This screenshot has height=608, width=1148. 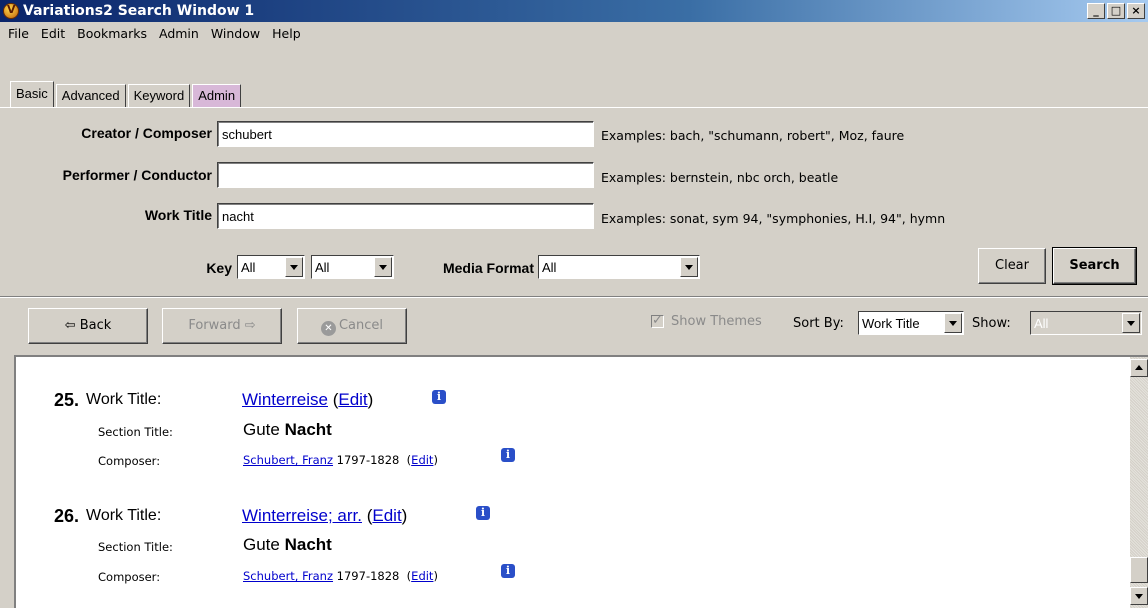 I want to click on key-label: Key, so click(x=219, y=268).